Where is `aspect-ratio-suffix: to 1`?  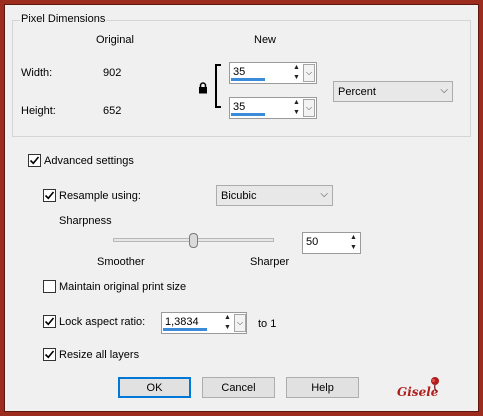 aspect-ratio-suffix: to 1 is located at coordinates (267, 324).